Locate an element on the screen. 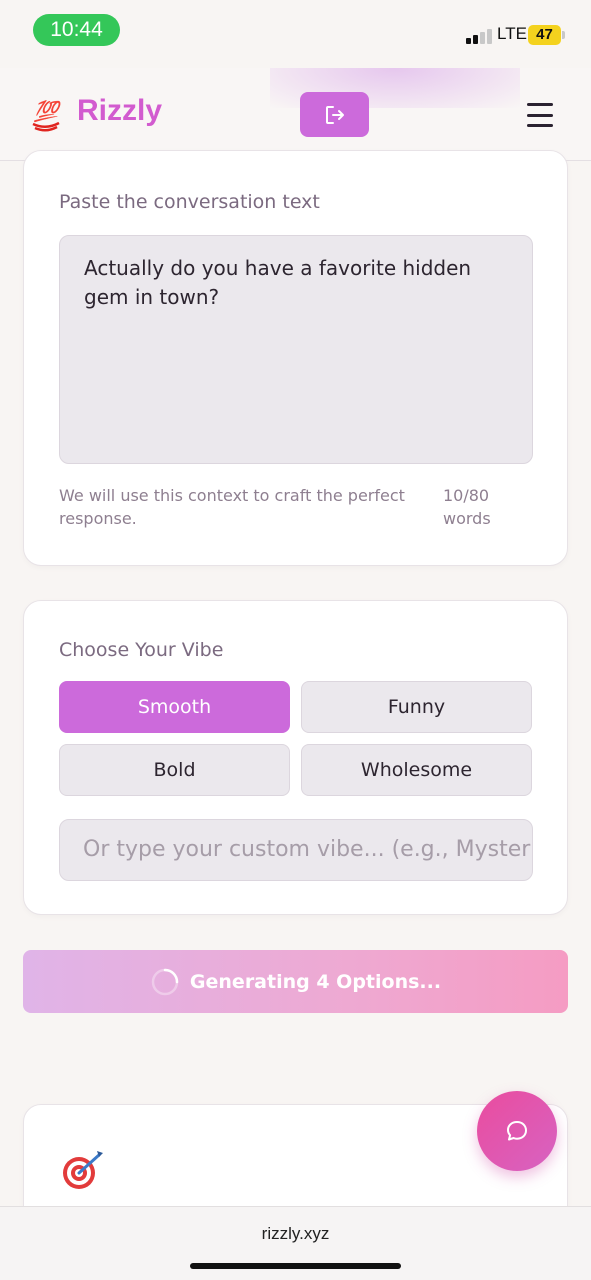  network-type: LTE is located at coordinates (512, 33).